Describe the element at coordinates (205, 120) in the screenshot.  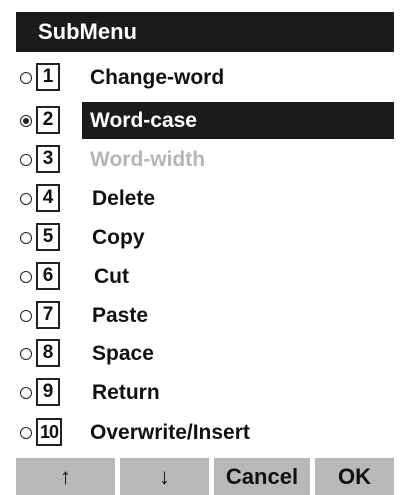
I see `menu-item-word-case: 2 Word-case` at that location.